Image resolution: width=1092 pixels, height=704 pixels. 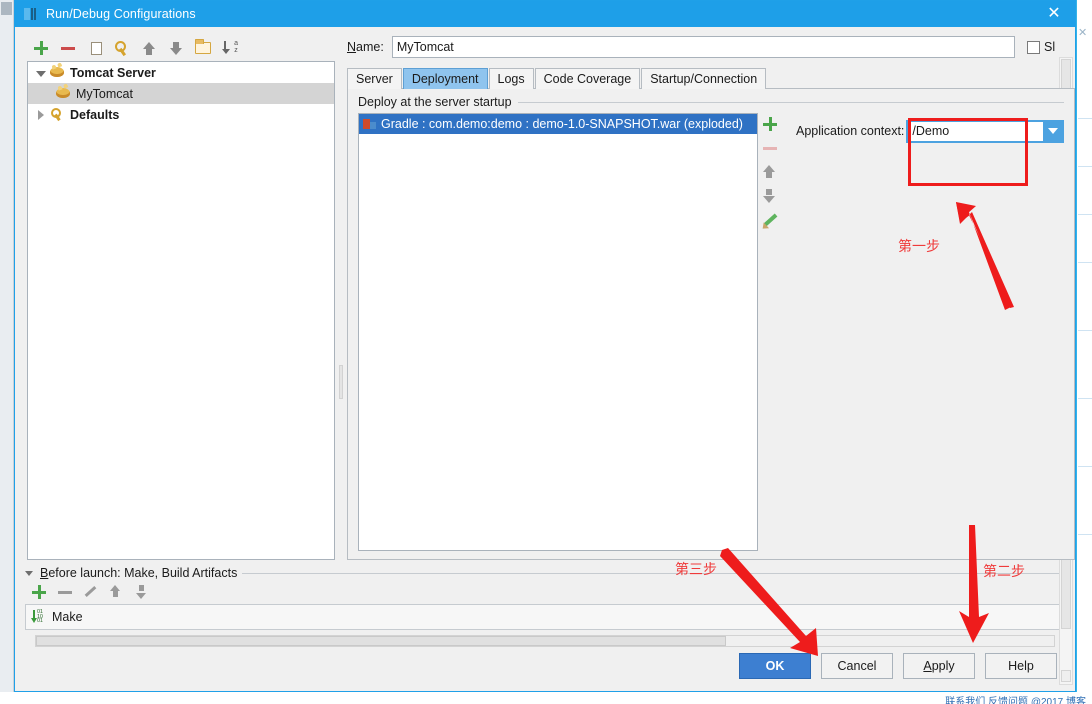 I want to click on scrollbar-down-button, so click(x=1066, y=676).